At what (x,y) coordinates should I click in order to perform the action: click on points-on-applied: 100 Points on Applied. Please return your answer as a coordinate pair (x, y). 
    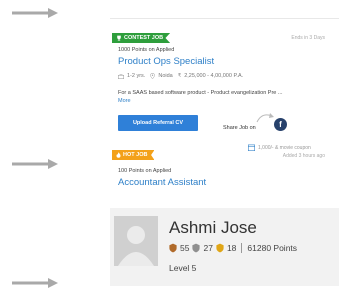
    Looking at the image, I should click on (145, 171).